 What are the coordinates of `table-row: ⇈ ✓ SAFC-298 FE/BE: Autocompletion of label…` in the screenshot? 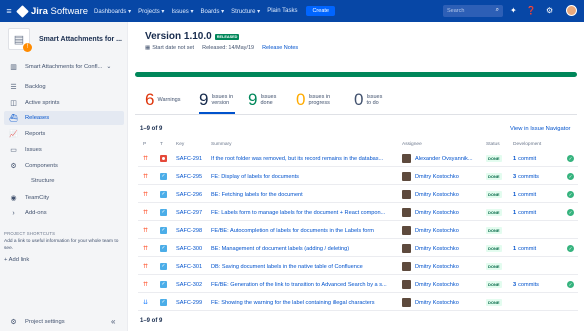 It's located at (358, 230).